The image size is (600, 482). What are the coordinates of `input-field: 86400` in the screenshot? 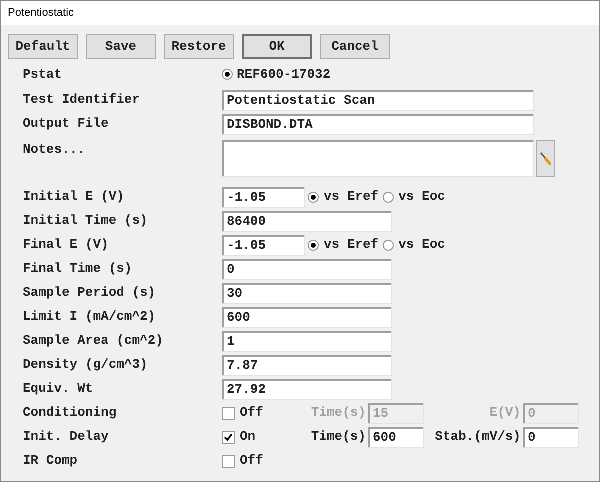 It's located at (307, 221).